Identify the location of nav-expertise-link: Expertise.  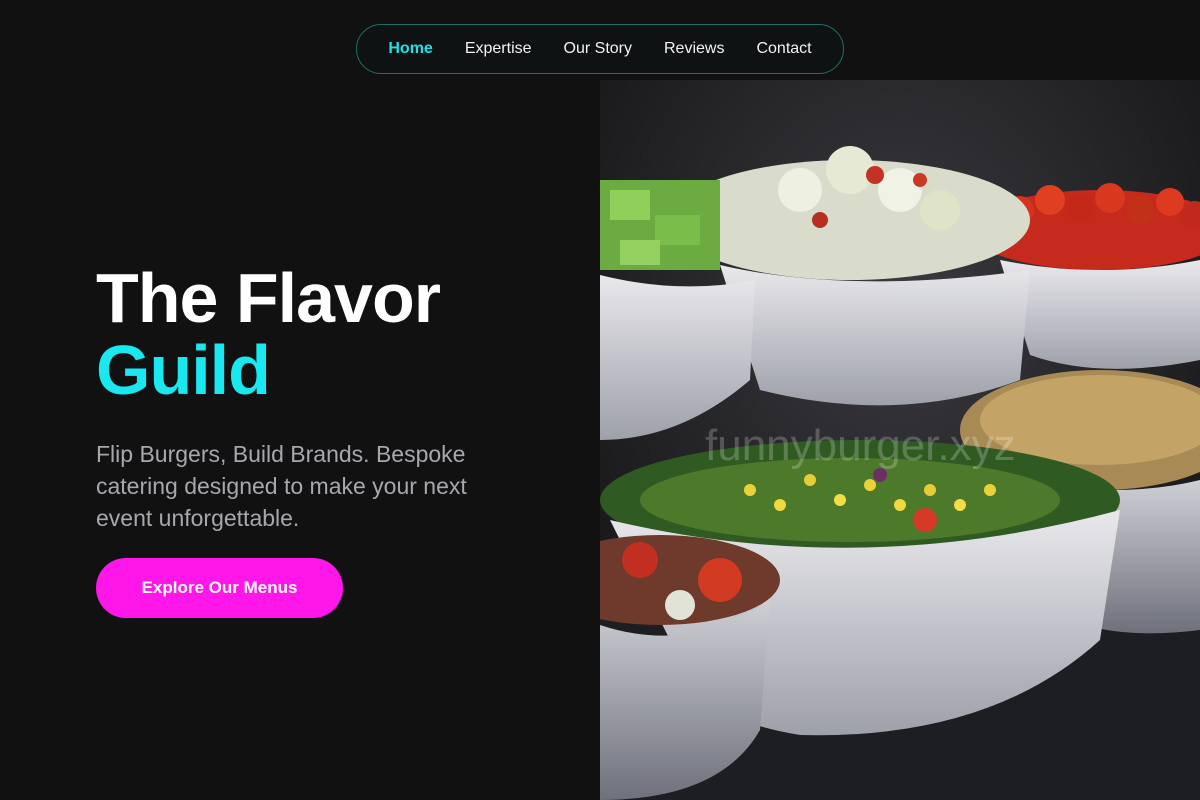
(498, 49).